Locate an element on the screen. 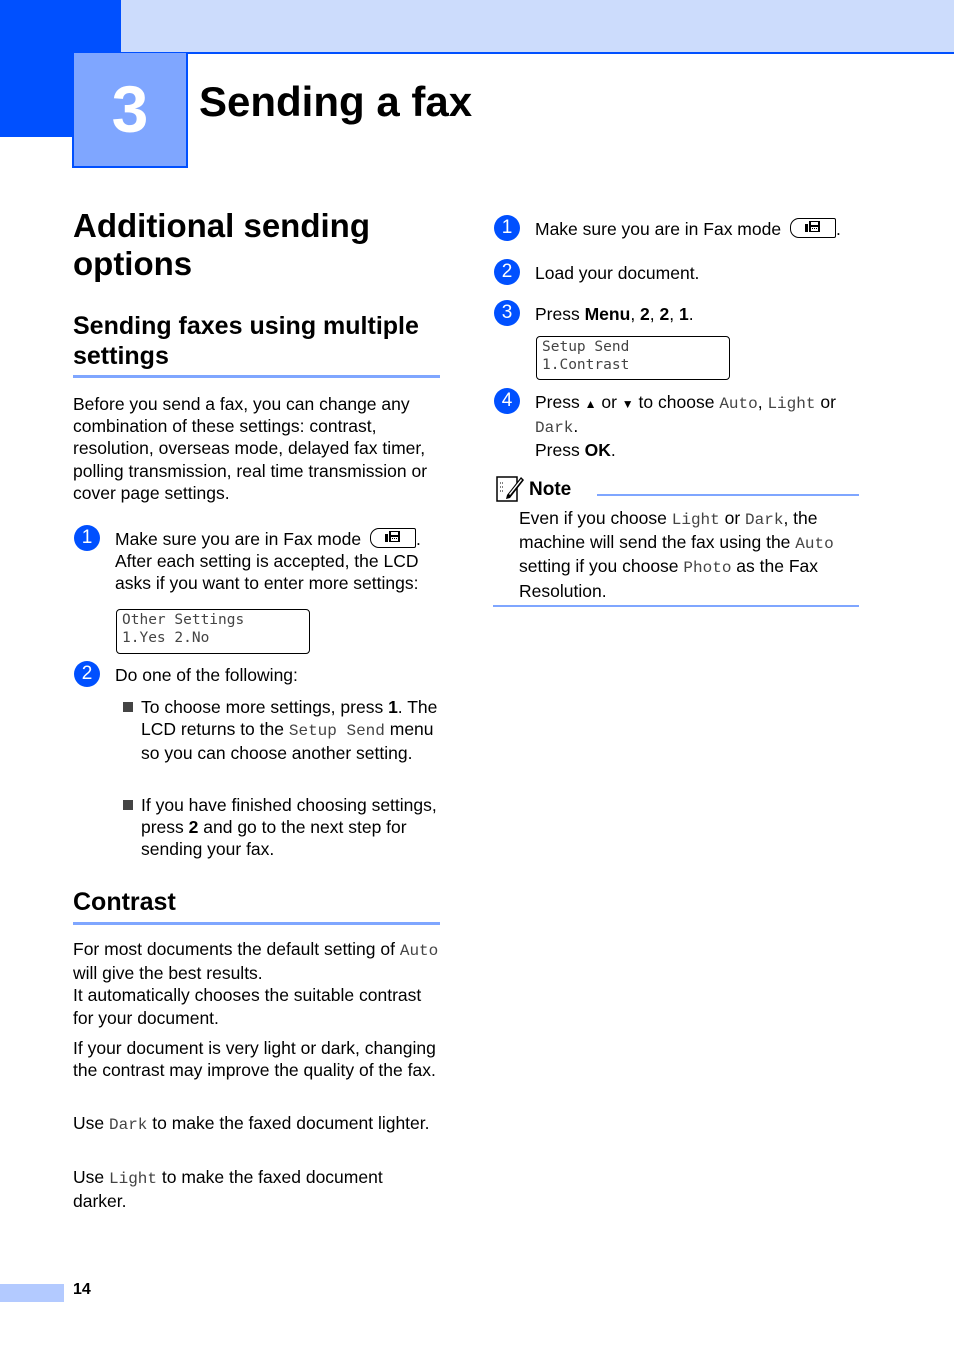 The image size is (954, 1348). lcd-display-other-settings: Other Settings 1.Yes 2.No is located at coordinates (213, 631).